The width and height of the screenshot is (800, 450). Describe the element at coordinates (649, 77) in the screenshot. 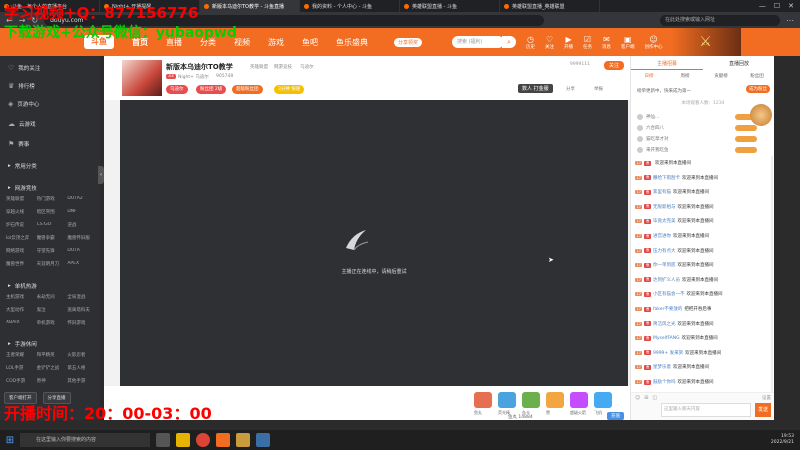

I see `tab-daily-rank: 日榜` at that location.